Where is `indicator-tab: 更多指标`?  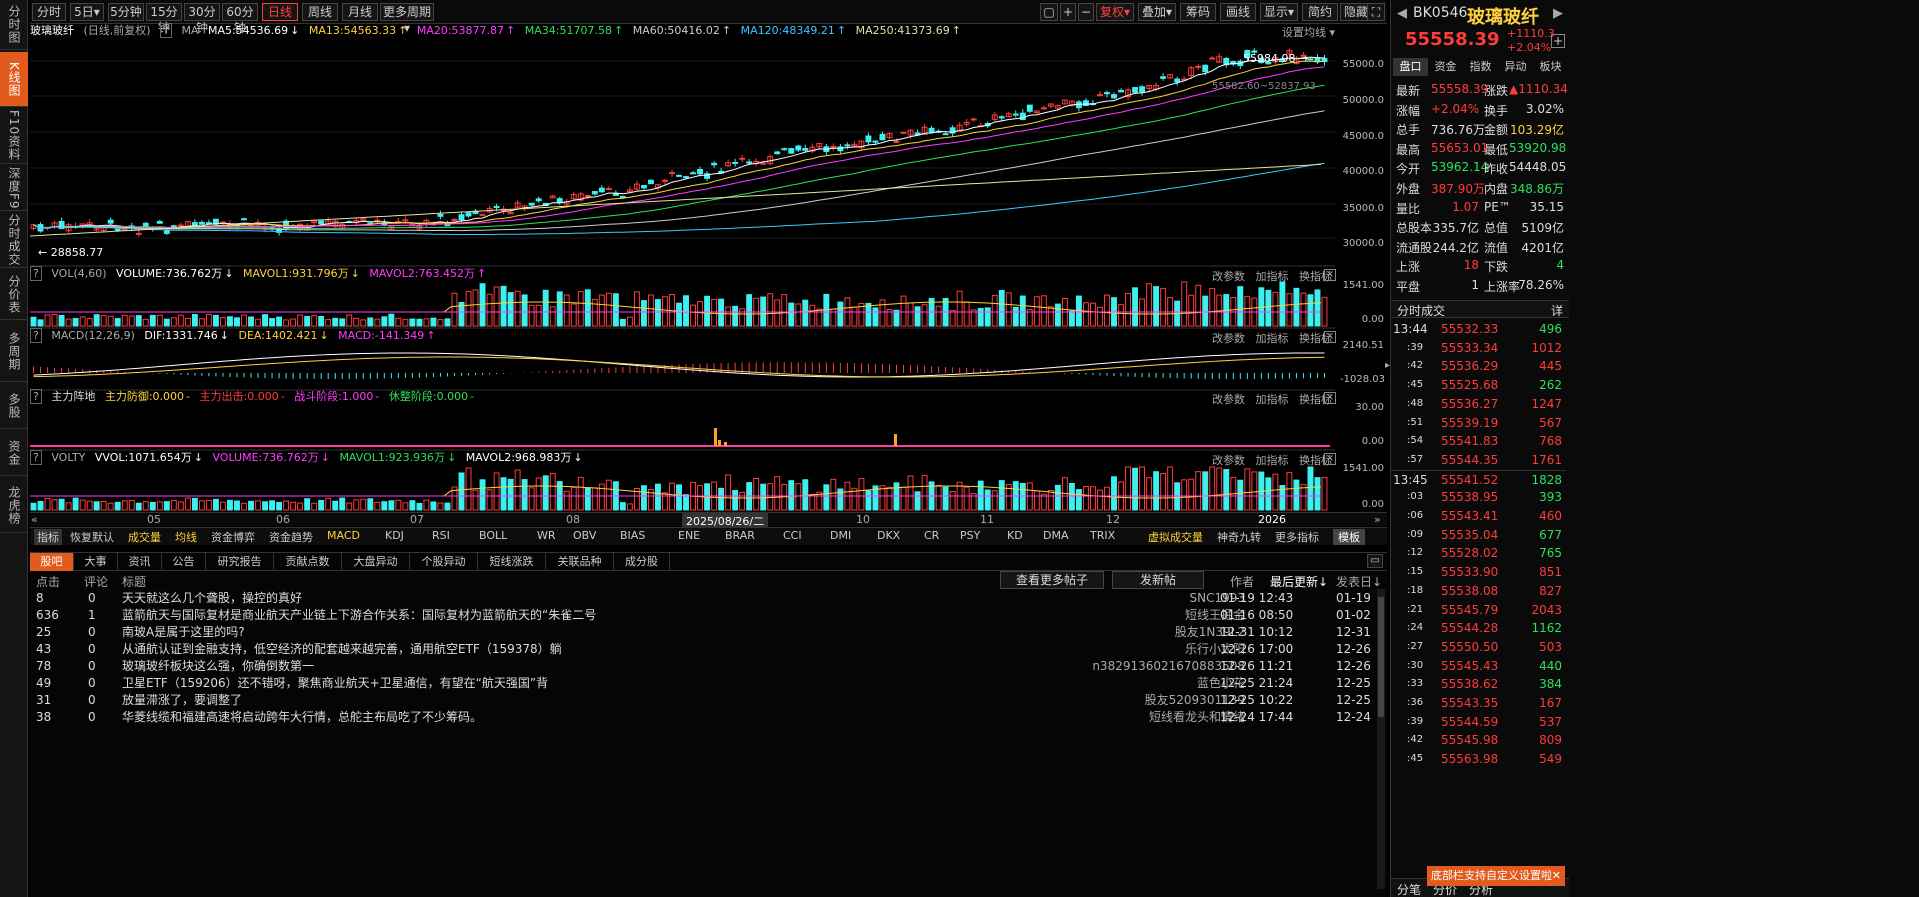 indicator-tab: 更多指标 is located at coordinates (1297, 537).